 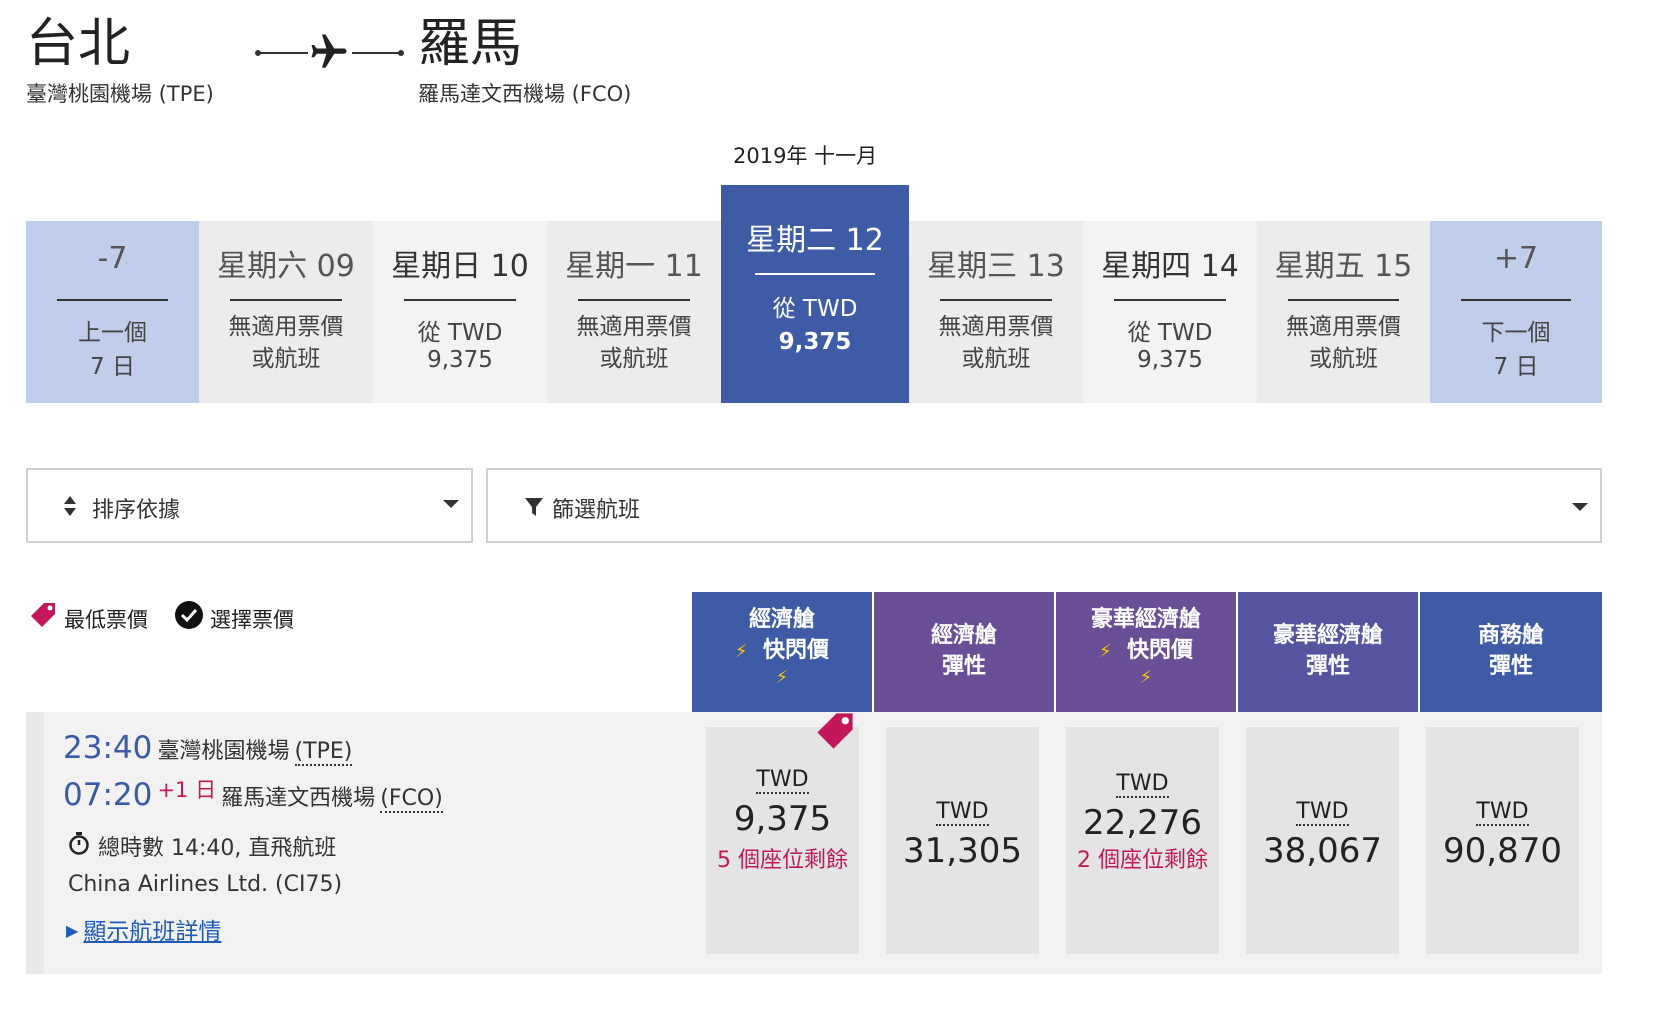 What do you see at coordinates (329, 54) in the screenshot?
I see `airplane-icon` at bounding box center [329, 54].